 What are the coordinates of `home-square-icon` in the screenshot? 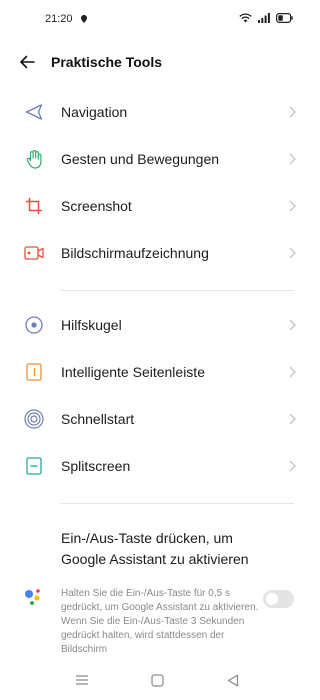 It's located at (157, 680).